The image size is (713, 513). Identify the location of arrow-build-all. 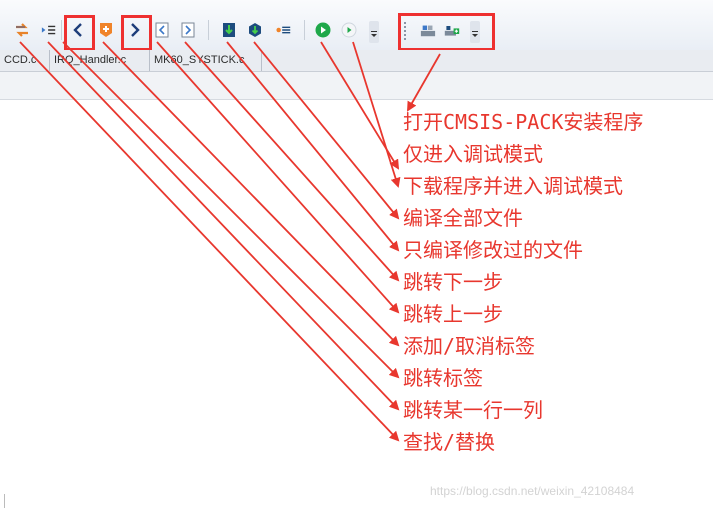
(326, 130).